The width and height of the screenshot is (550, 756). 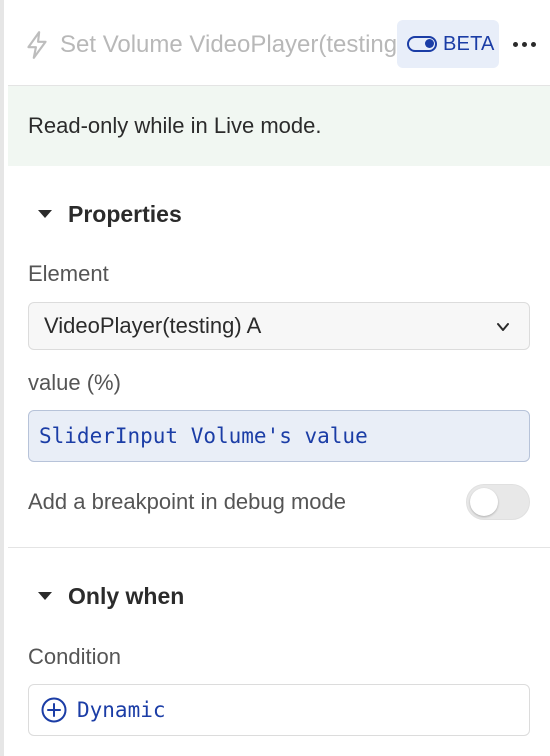 I want to click on condition-label: Condition, so click(x=74, y=656).